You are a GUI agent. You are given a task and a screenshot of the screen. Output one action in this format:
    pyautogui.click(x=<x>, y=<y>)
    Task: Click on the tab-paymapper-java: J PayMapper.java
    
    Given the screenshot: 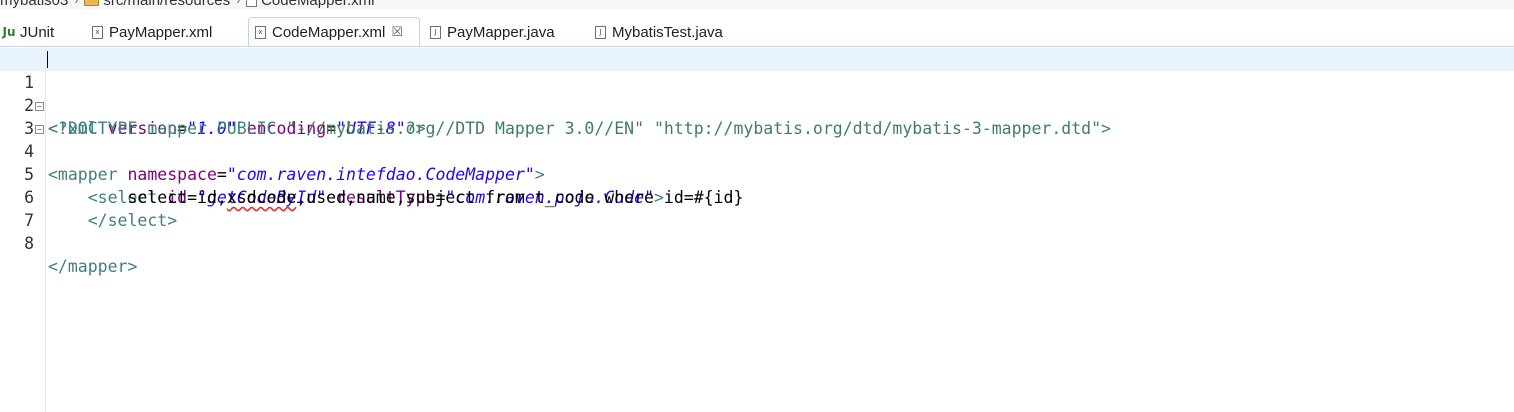 What is the action you would take?
    pyautogui.click(x=492, y=32)
    